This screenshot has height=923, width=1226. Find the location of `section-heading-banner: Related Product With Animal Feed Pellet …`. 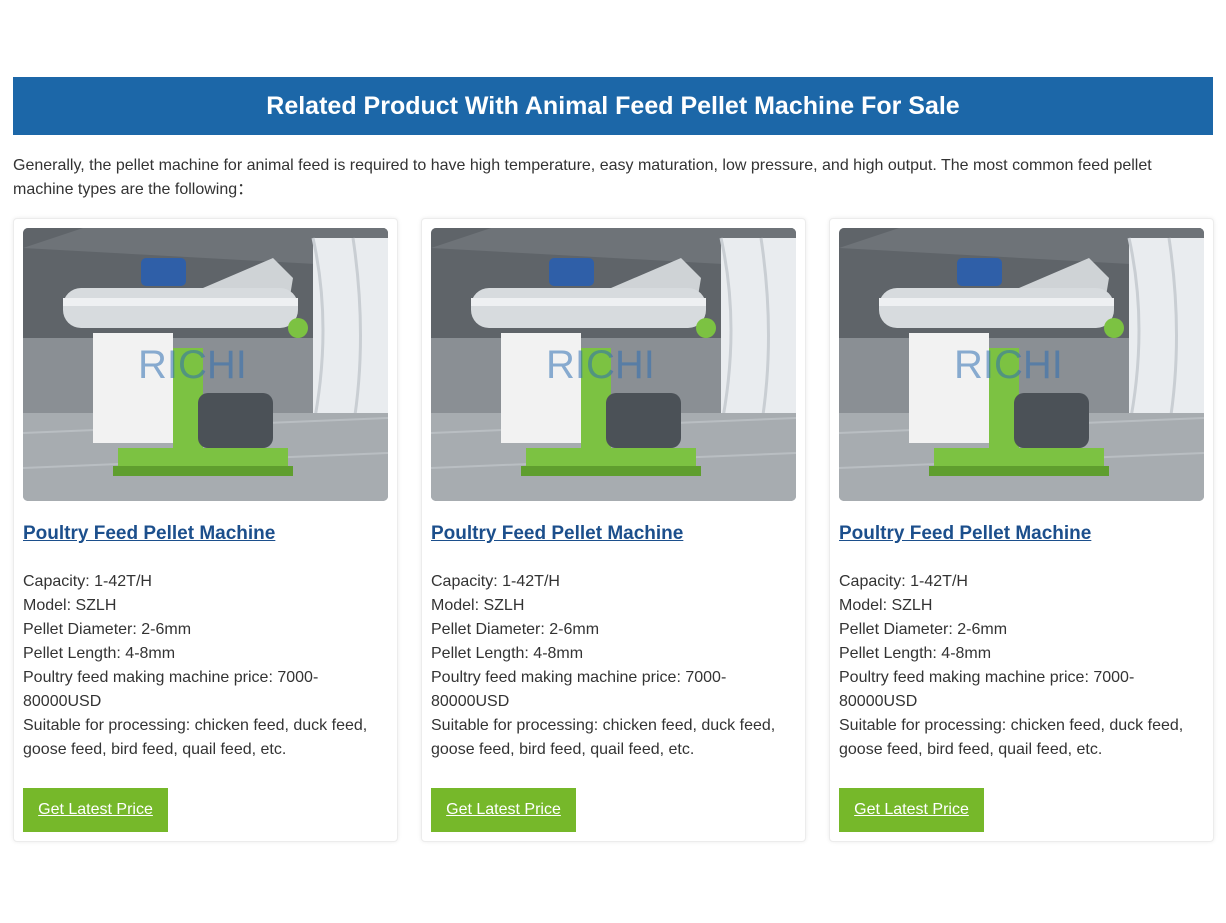

section-heading-banner: Related Product With Animal Feed Pellet … is located at coordinates (613, 106).